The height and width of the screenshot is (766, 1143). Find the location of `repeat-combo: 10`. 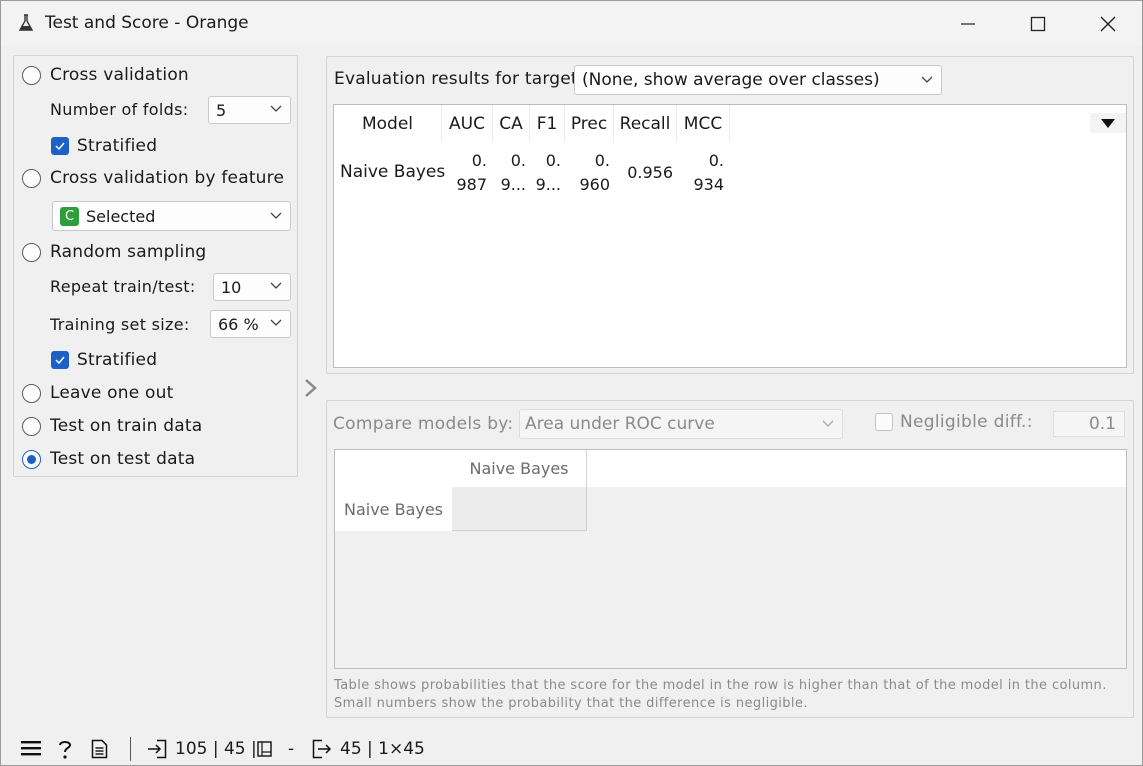

repeat-combo: 10 is located at coordinates (252, 287).